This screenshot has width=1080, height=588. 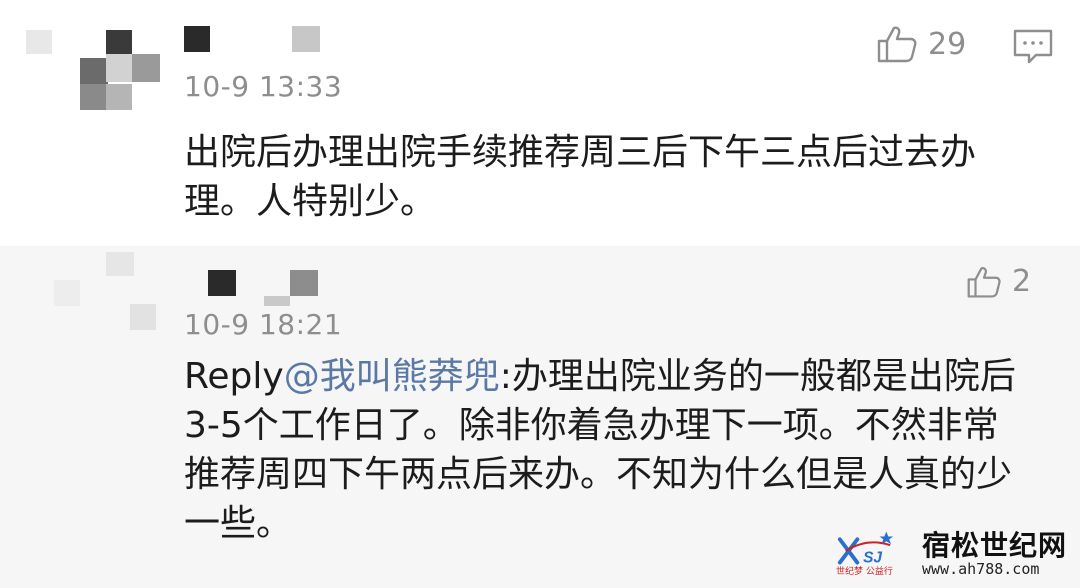 I want to click on watermark-site-name: 宿松世纪网, so click(x=995, y=545).